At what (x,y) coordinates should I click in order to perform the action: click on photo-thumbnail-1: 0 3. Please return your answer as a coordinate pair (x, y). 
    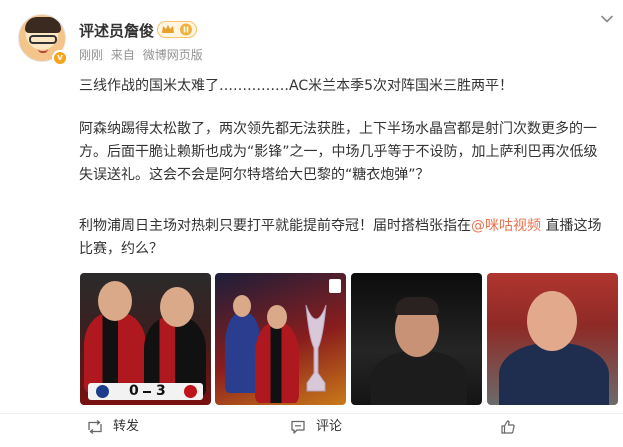
    Looking at the image, I should click on (145, 339).